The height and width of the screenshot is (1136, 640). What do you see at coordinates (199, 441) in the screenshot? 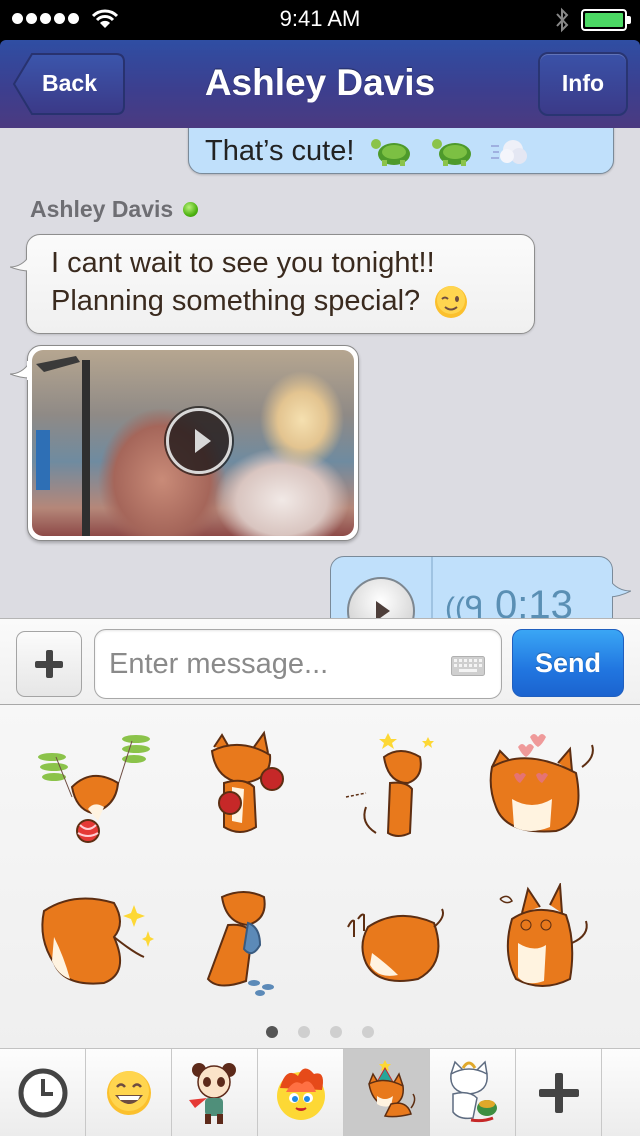
I see `play-video-button` at bounding box center [199, 441].